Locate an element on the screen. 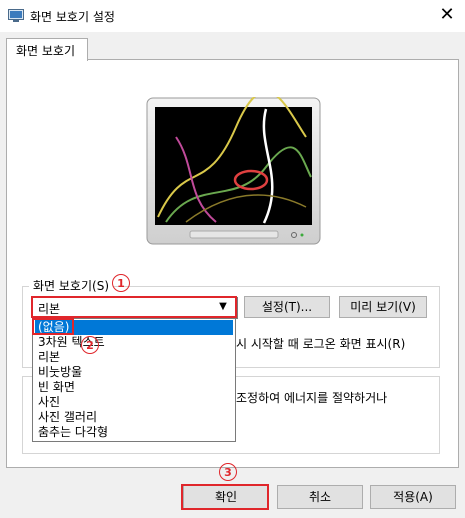 The height and width of the screenshot is (518, 465). screensaver-group-label: 화면 보호기(S) is located at coordinates (71, 285).